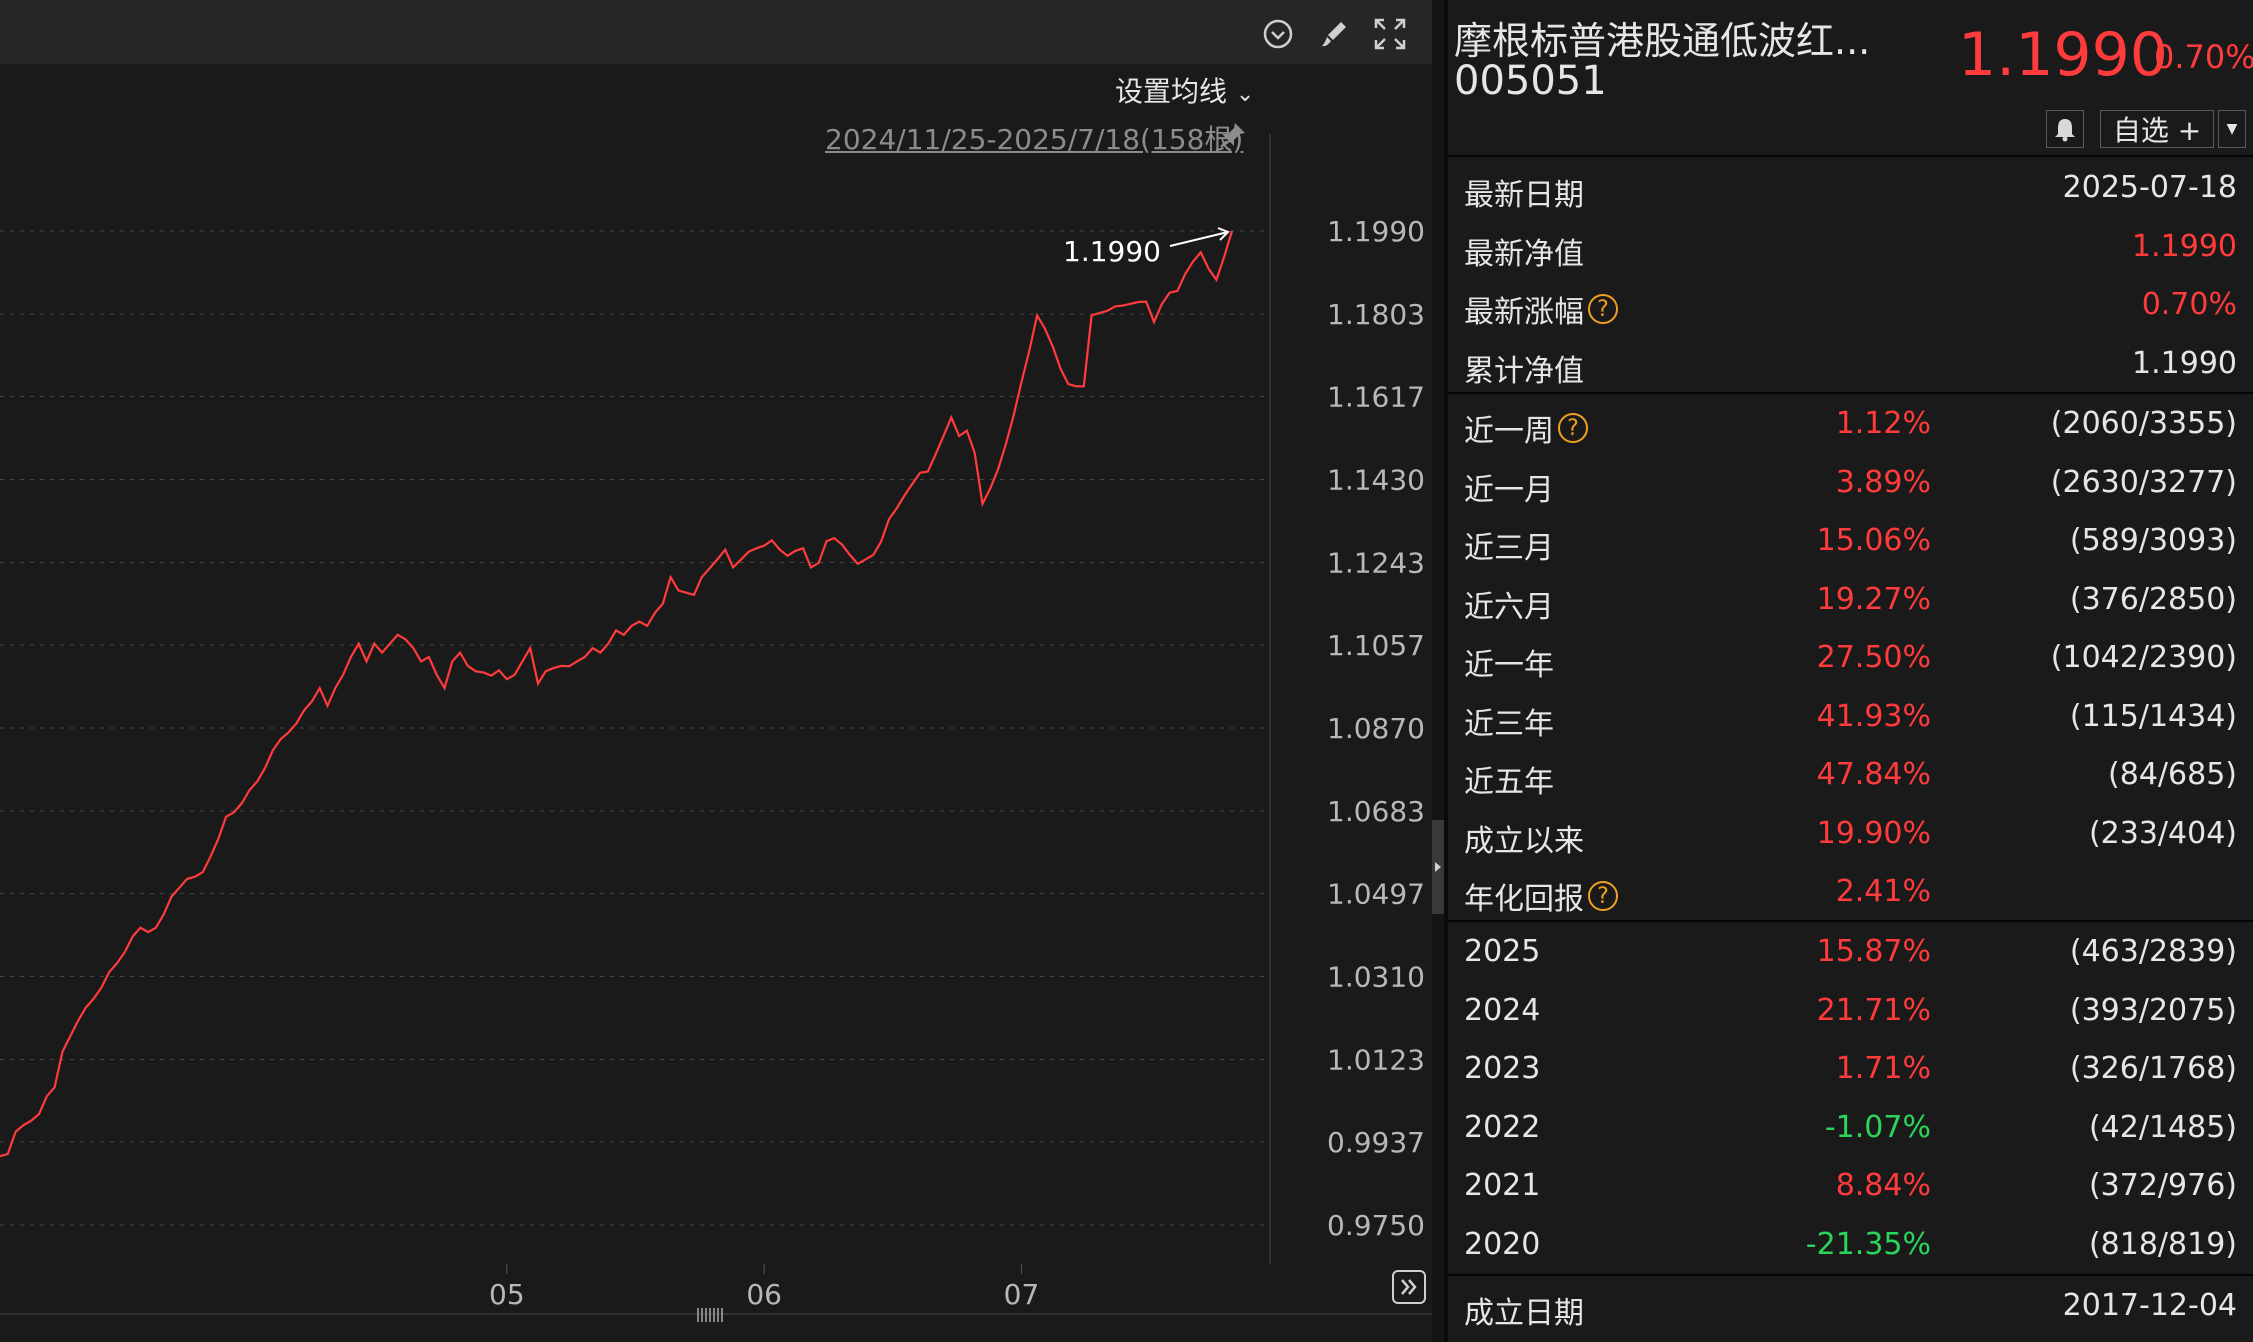 This screenshot has width=2253, height=1342. What do you see at coordinates (1850, 835) in the screenshot?
I see `stat-row: 成立以来 19.90% (233/404)` at bounding box center [1850, 835].